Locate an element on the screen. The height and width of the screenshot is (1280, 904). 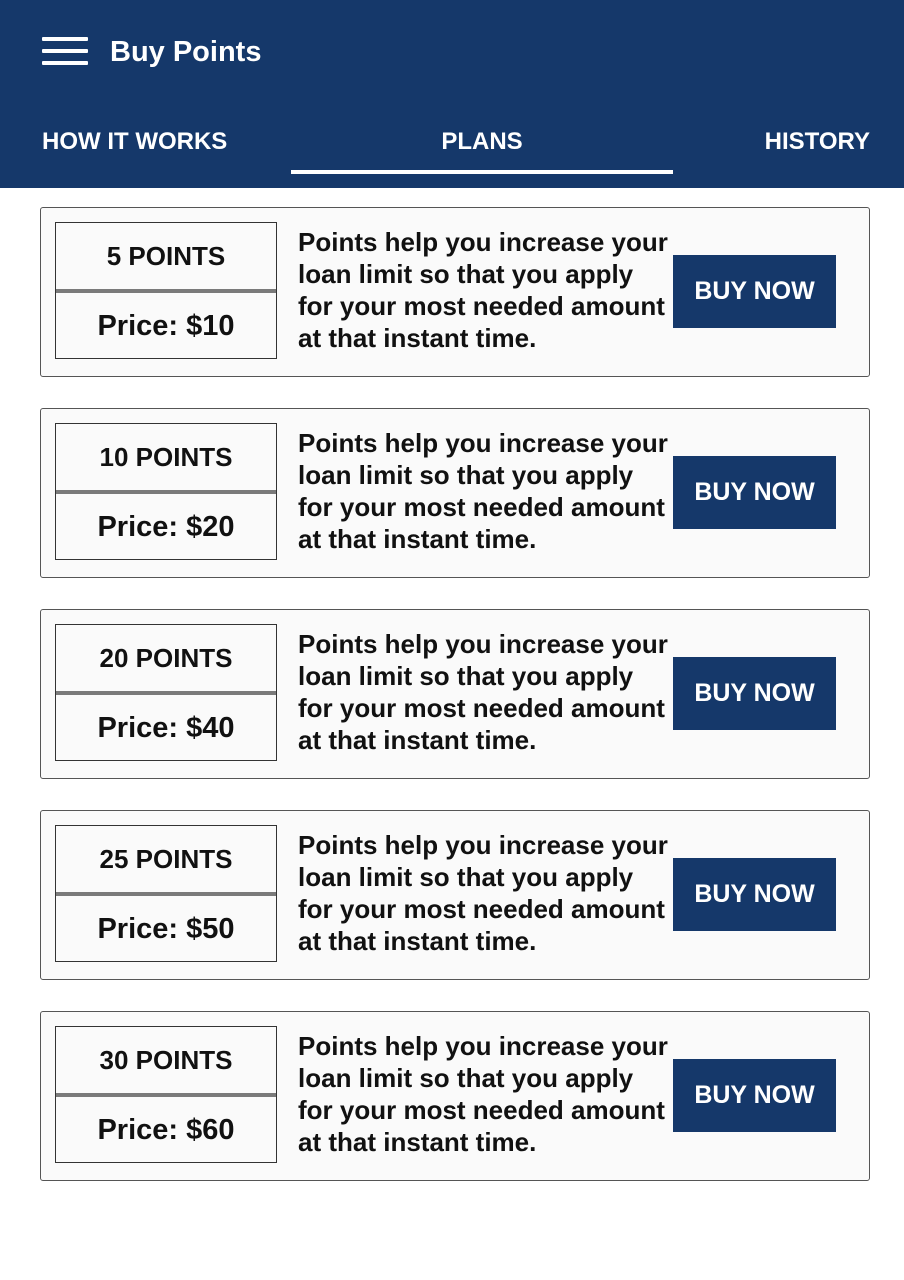
app-bar: Buy Points HOW IT WORKS PLANS HISTORY is located at coordinates (452, 94).